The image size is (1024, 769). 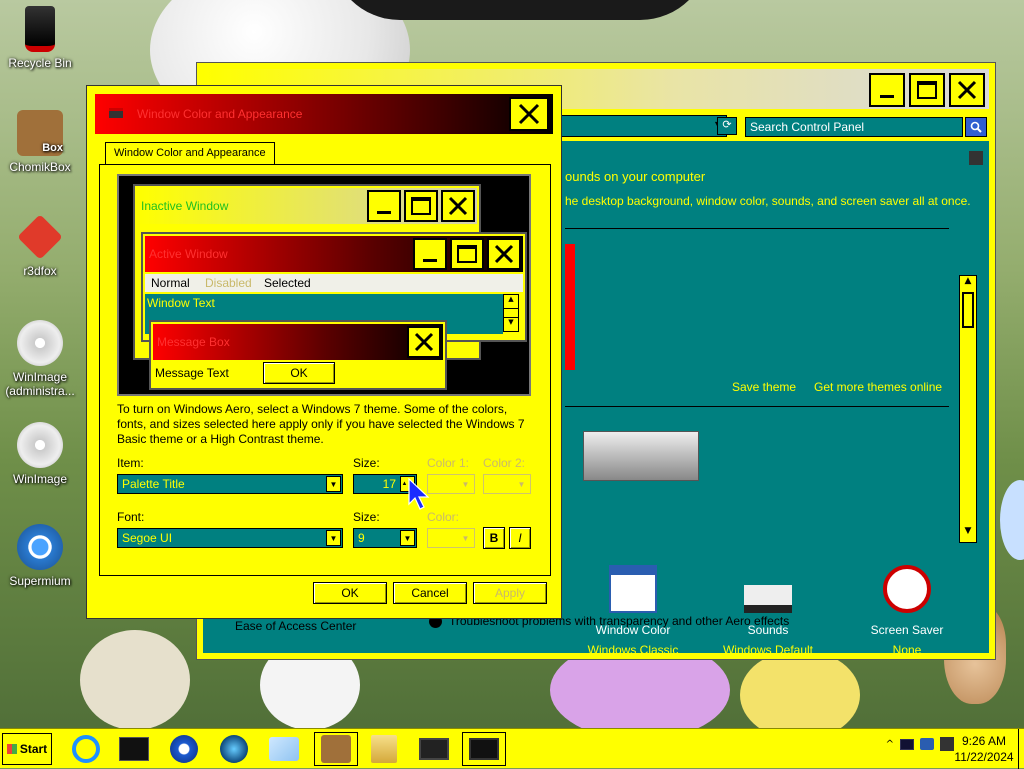 What do you see at coordinates (968, 284) in the screenshot?
I see `scroll-up-arrow: ▲` at bounding box center [968, 284].